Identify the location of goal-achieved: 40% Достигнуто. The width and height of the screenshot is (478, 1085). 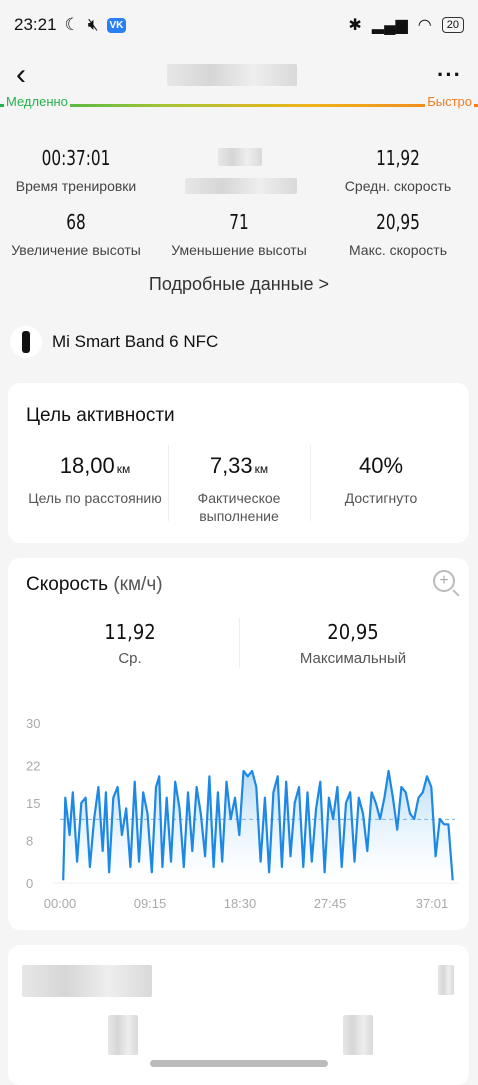
(381, 479).